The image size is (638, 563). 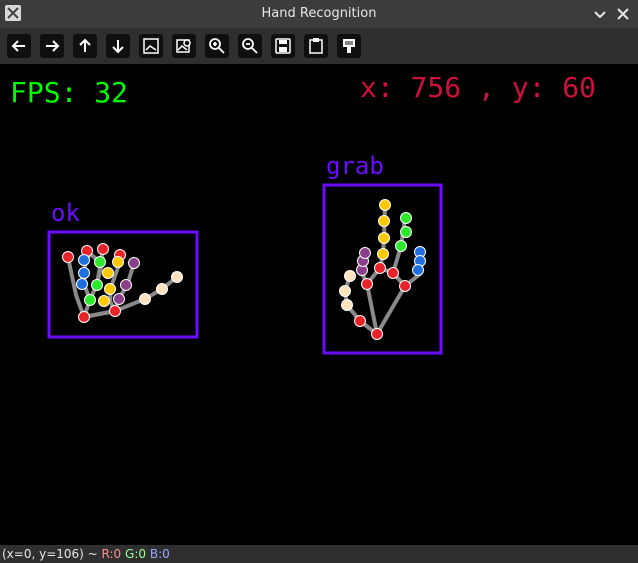 I want to click on copy-clipboard-icon, so click(x=316, y=46).